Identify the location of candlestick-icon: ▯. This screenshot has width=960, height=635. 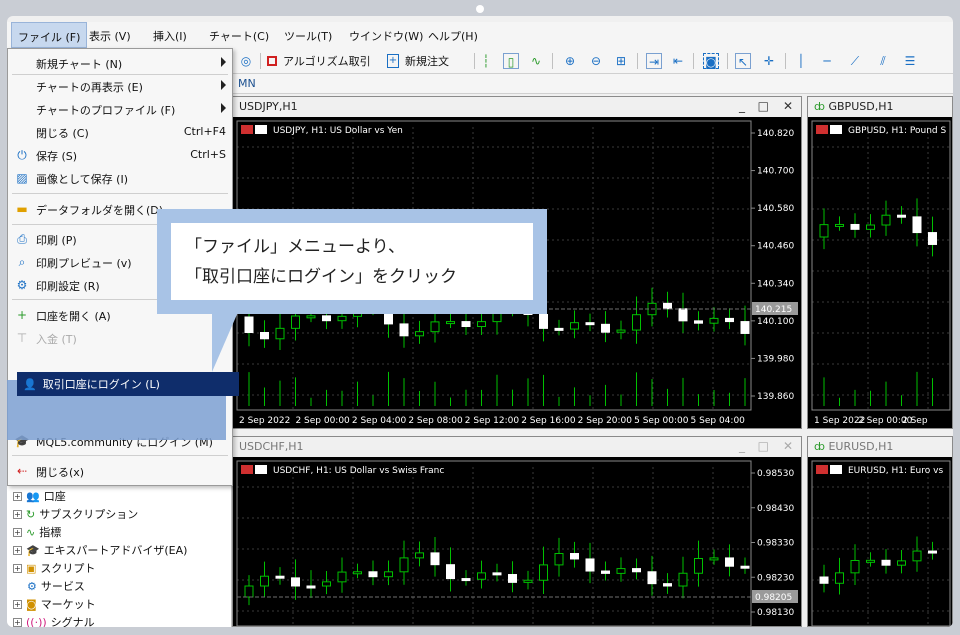
(511, 61).